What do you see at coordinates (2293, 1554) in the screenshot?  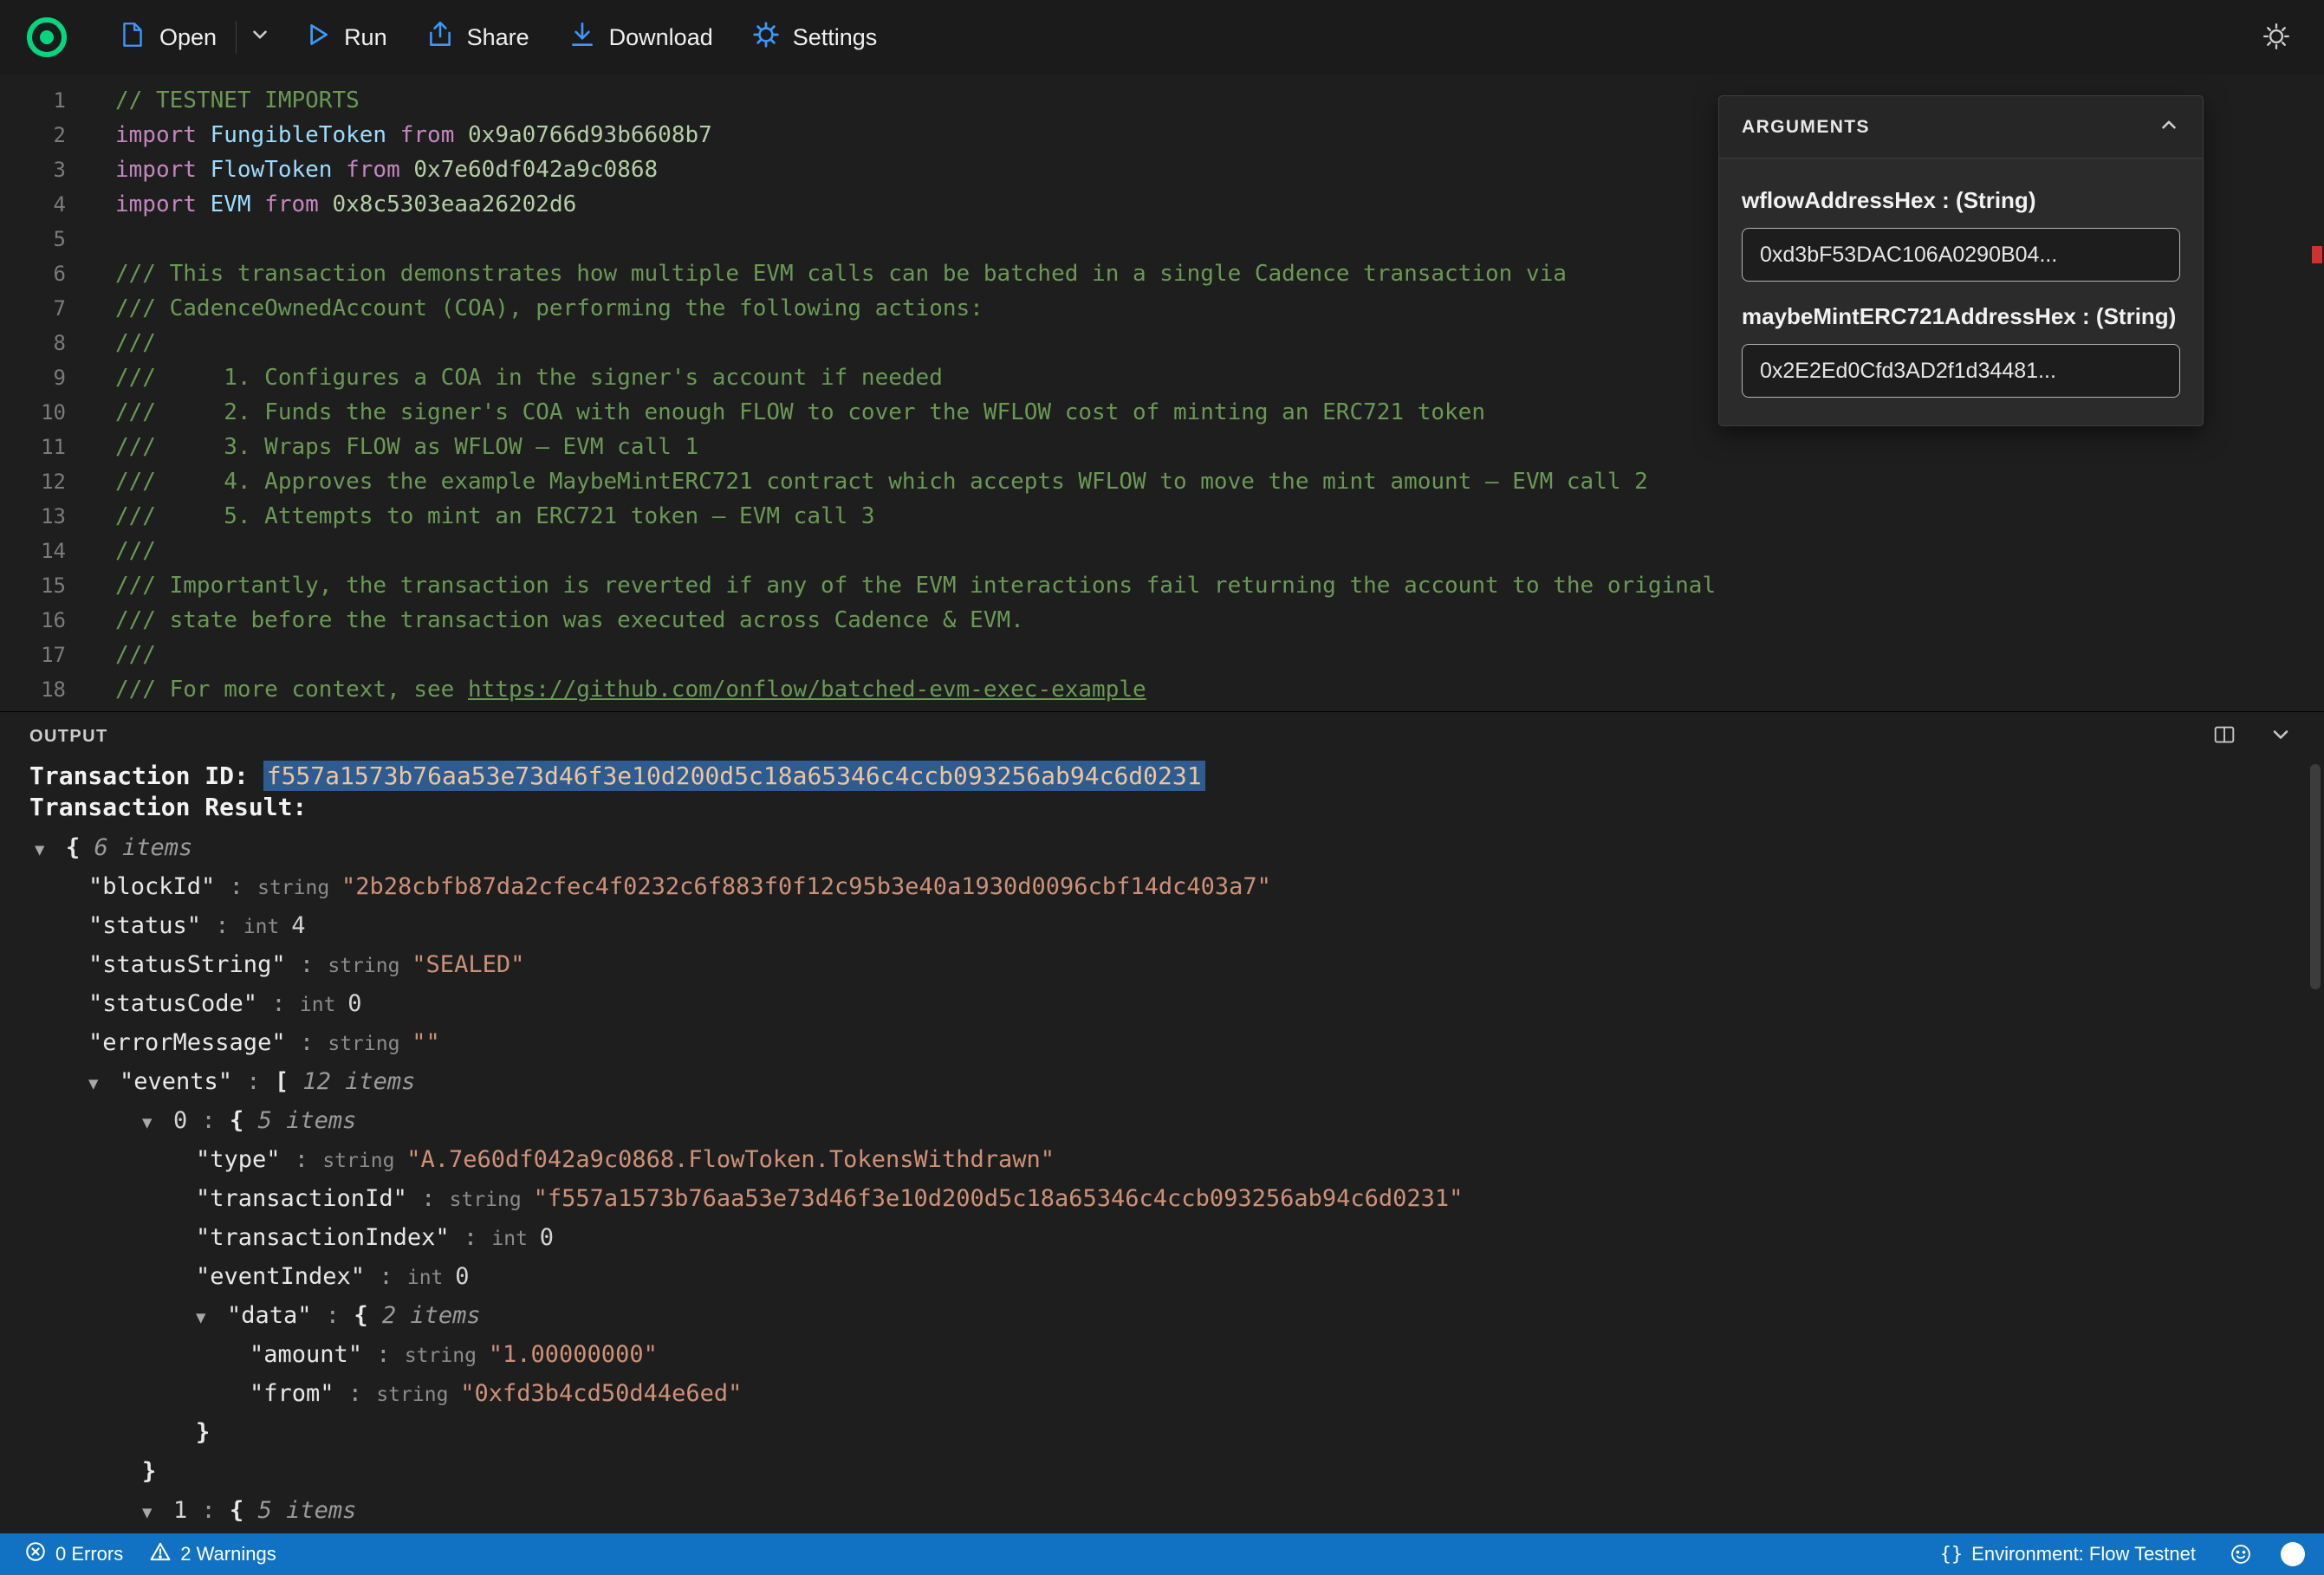 I see `account-avatar` at bounding box center [2293, 1554].